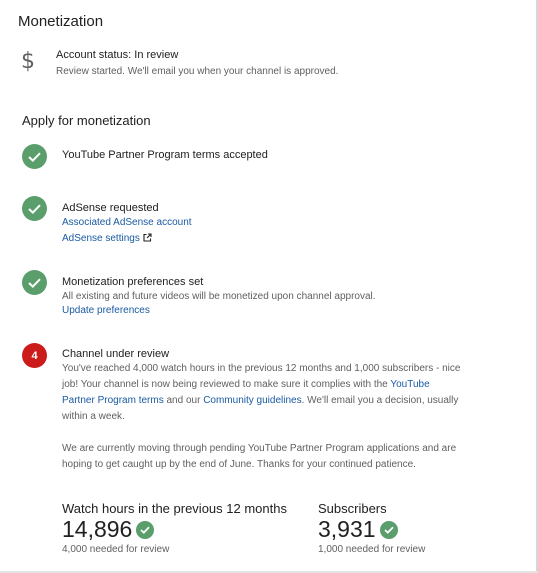 This screenshot has height=573, width=538. Describe the element at coordinates (127, 222) in the screenshot. I see `associated-adsense-account-link: Associated AdSense account` at that location.